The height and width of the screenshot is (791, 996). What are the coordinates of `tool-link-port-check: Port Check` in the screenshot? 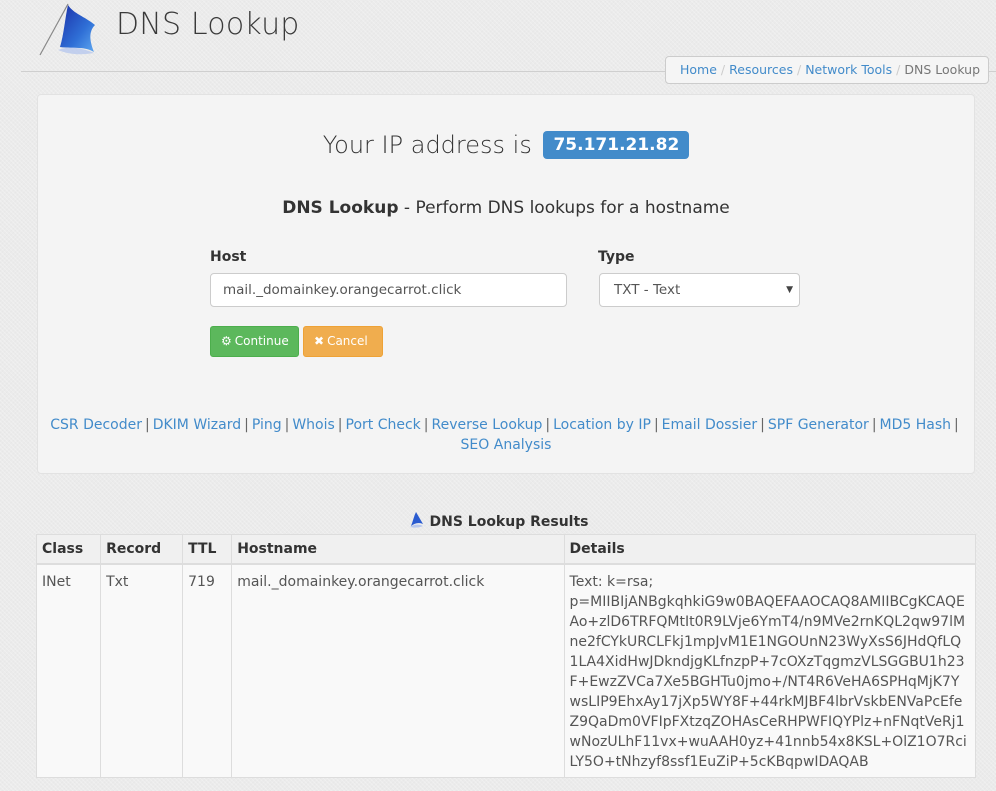 It's located at (383, 425).